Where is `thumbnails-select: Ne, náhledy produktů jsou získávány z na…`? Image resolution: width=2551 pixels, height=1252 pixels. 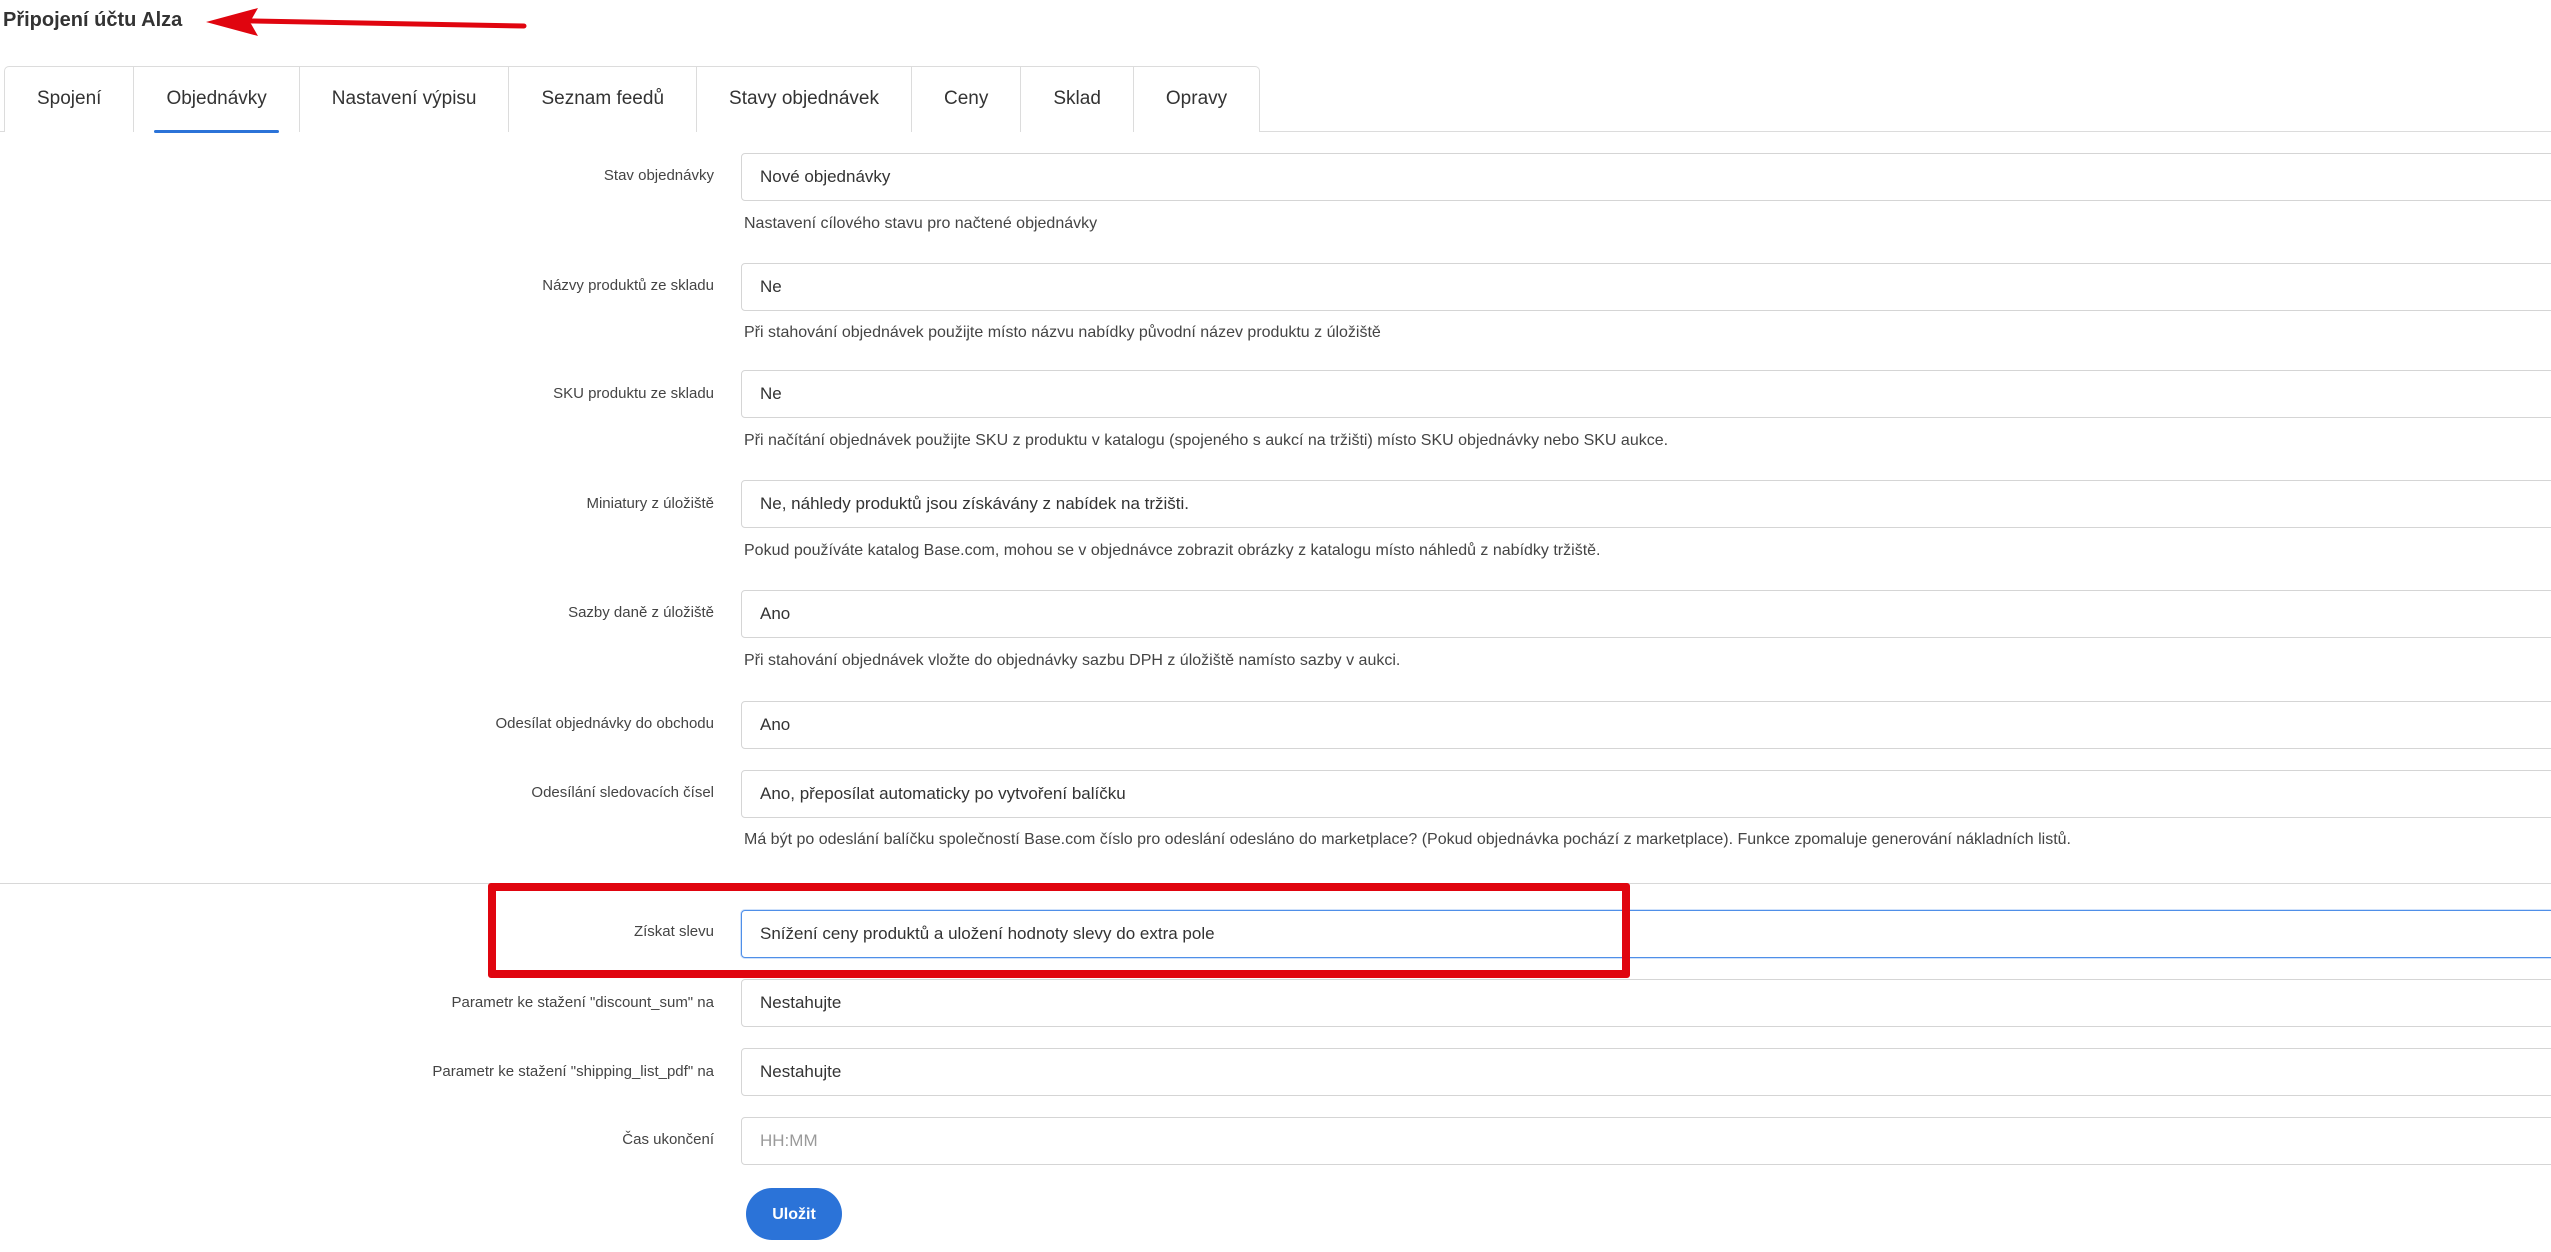
thumbnails-select: Ne, náhledy produktů jsou získávány z na… is located at coordinates (1646, 504).